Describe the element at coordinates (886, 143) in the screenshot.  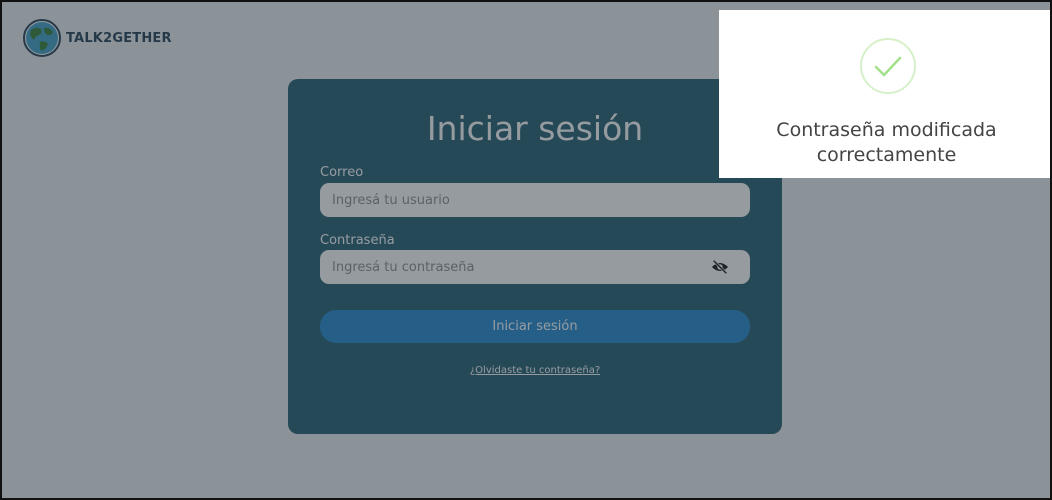
I see `toast-message: Contraseña modificada correctamente` at that location.